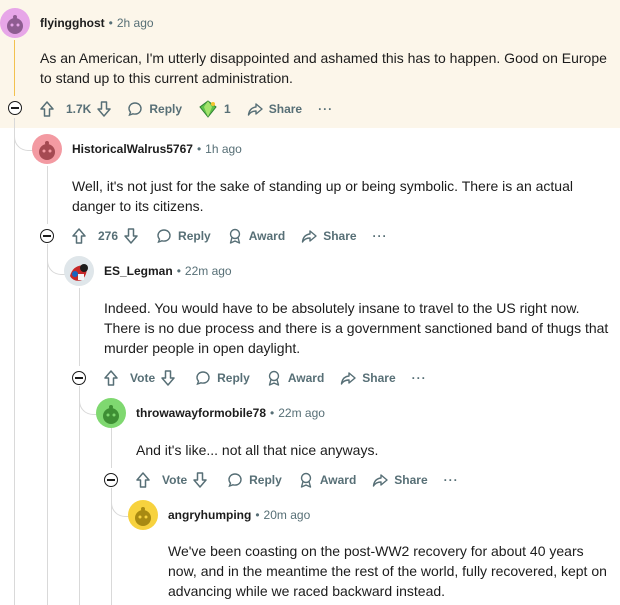 The height and width of the screenshot is (605, 620). What do you see at coordinates (227, 109) in the screenshot?
I see `award-count: 1` at bounding box center [227, 109].